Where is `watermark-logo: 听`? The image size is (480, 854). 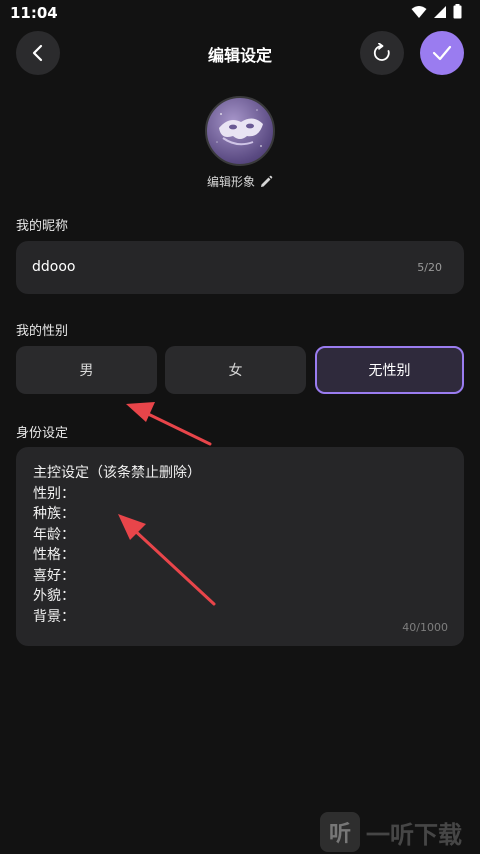
watermark-logo: 听 is located at coordinates (340, 832).